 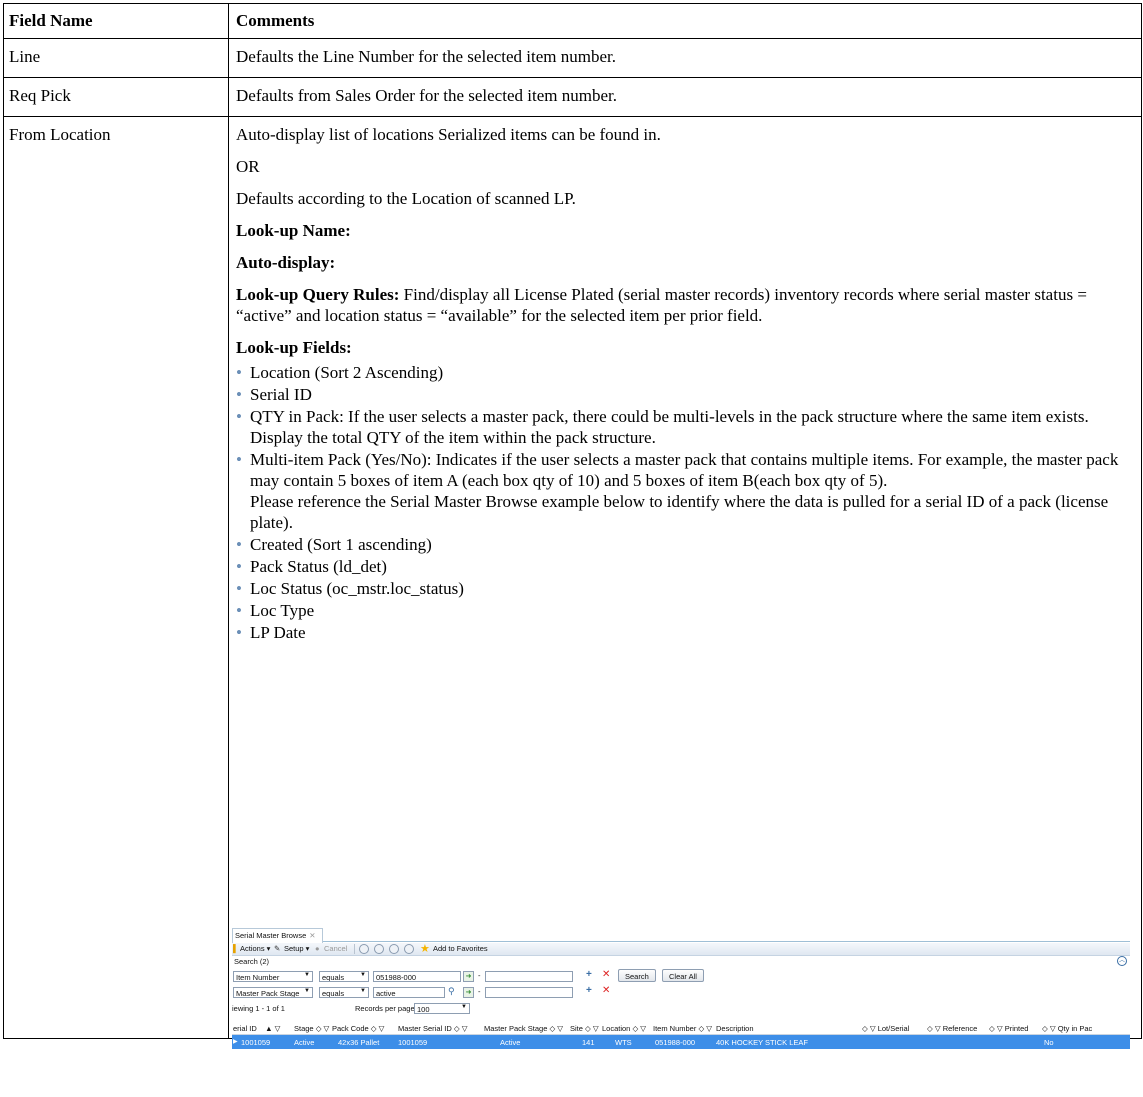 I want to click on first-page-icon, so click(x=364, y=949).